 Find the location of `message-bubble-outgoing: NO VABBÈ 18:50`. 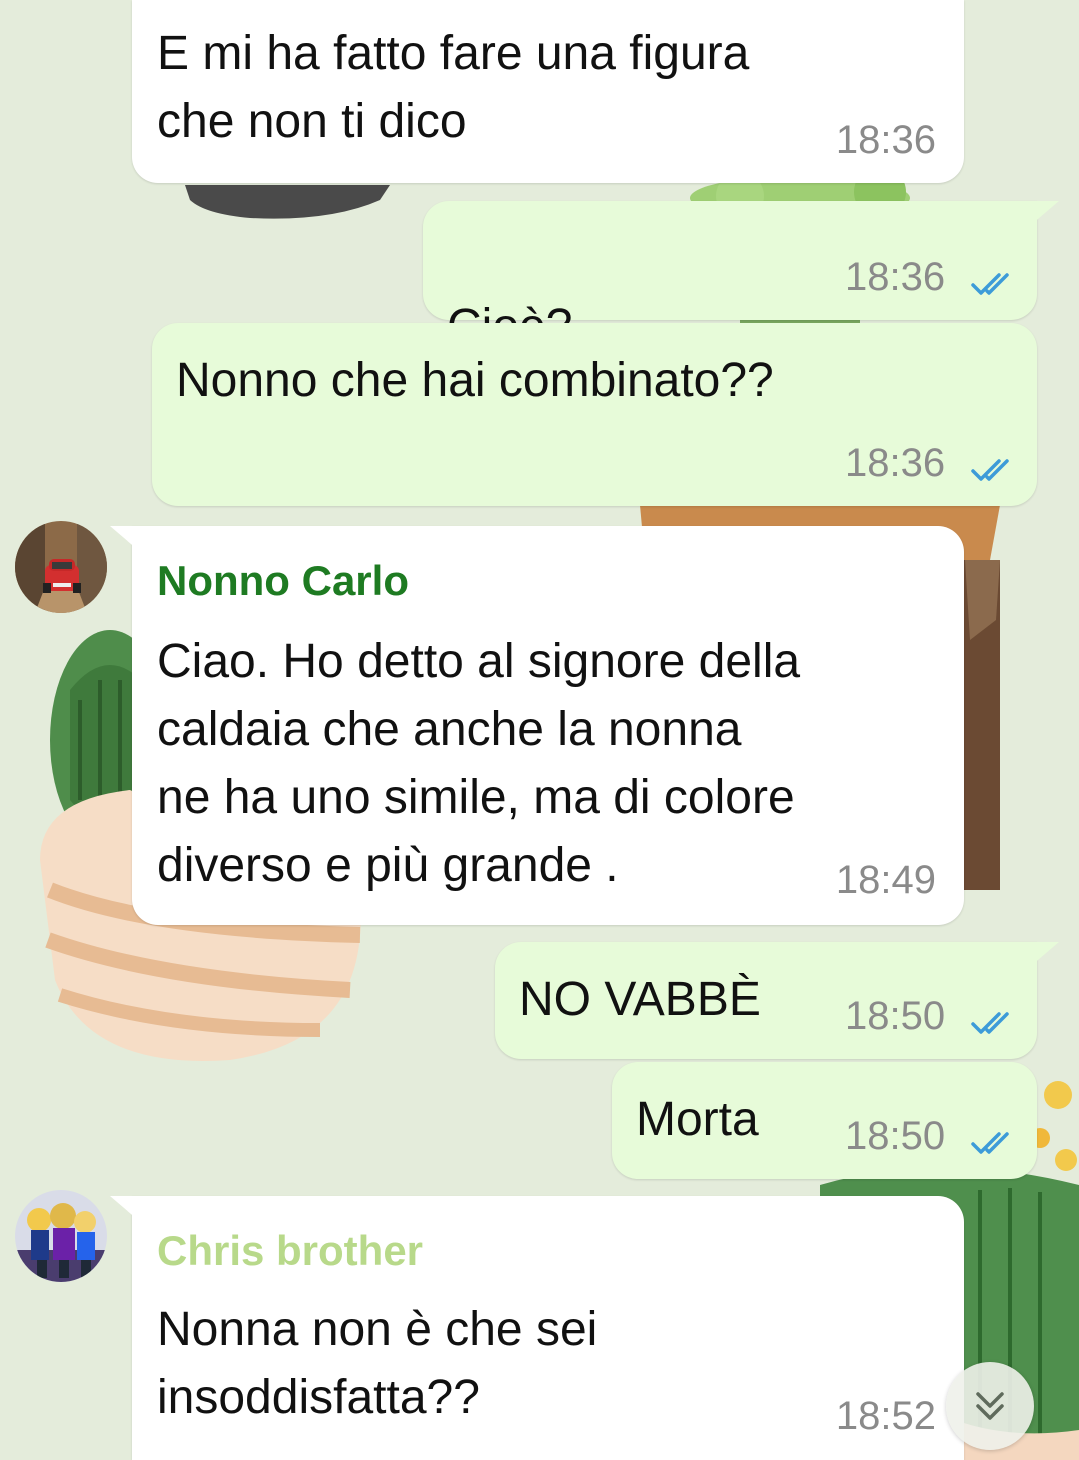

message-bubble-outgoing: NO VABBÈ 18:50 is located at coordinates (777, 1000).